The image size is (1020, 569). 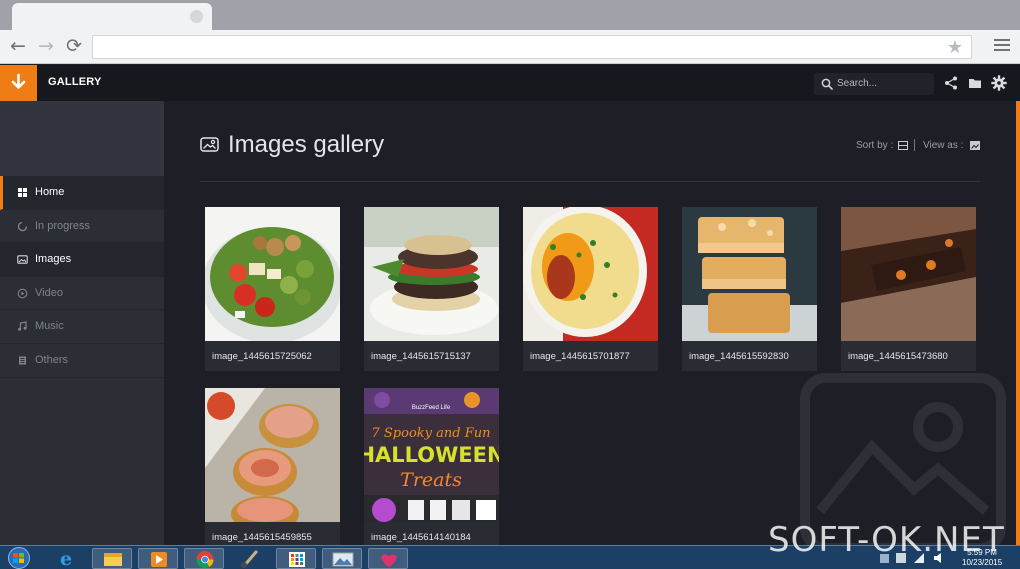 I want to click on image-icon, so click(x=22, y=259).